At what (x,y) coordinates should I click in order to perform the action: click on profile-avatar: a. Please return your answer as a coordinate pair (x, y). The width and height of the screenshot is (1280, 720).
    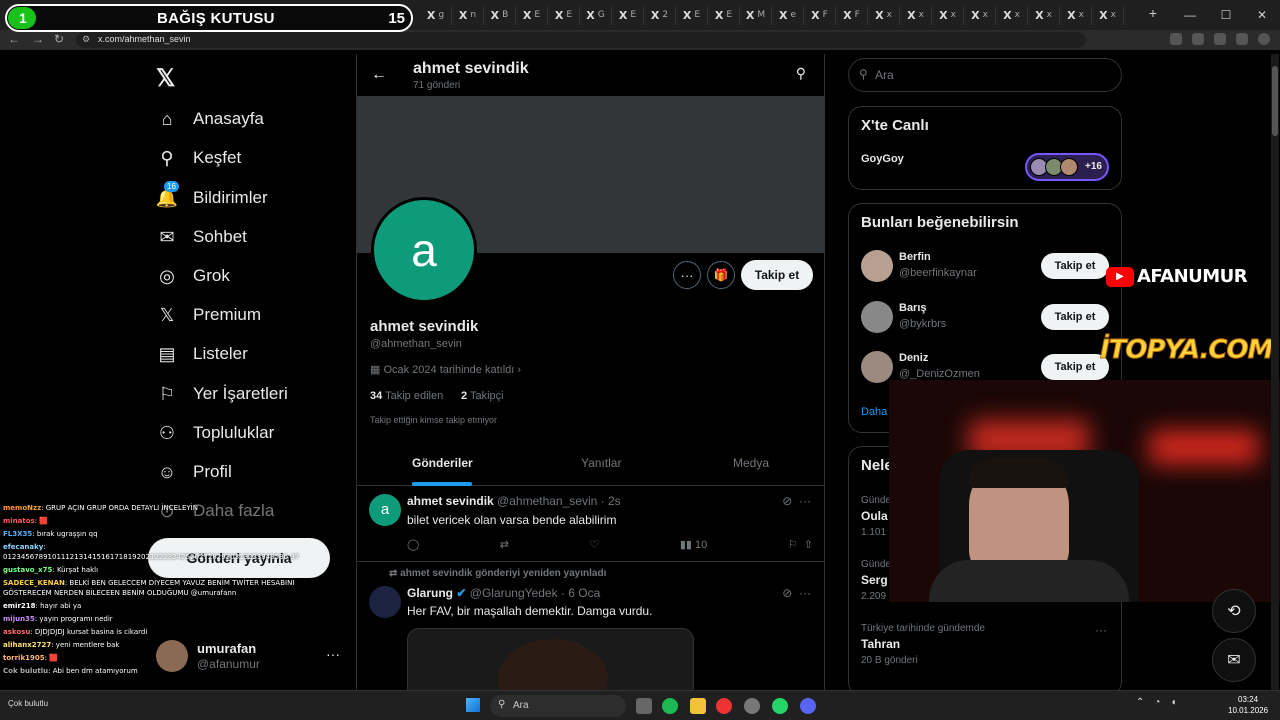
    Looking at the image, I should click on (424, 250).